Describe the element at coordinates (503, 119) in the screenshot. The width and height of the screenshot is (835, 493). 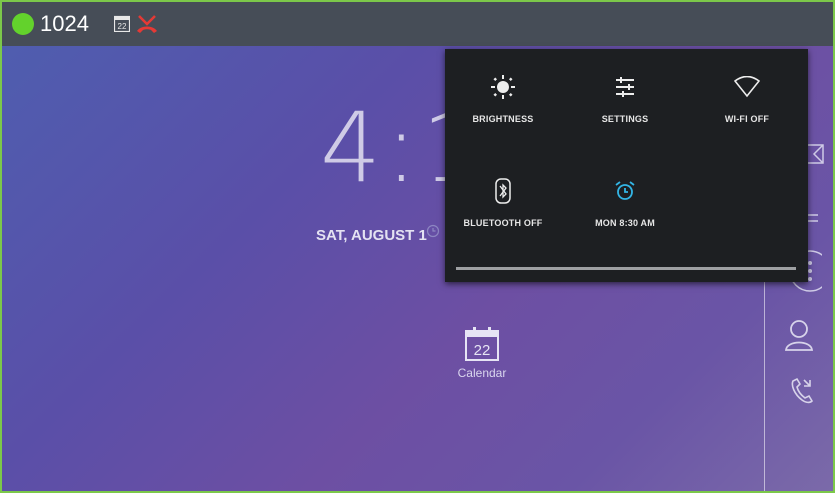
I see `tile-brightness-label: BRIGHTNESS` at that location.